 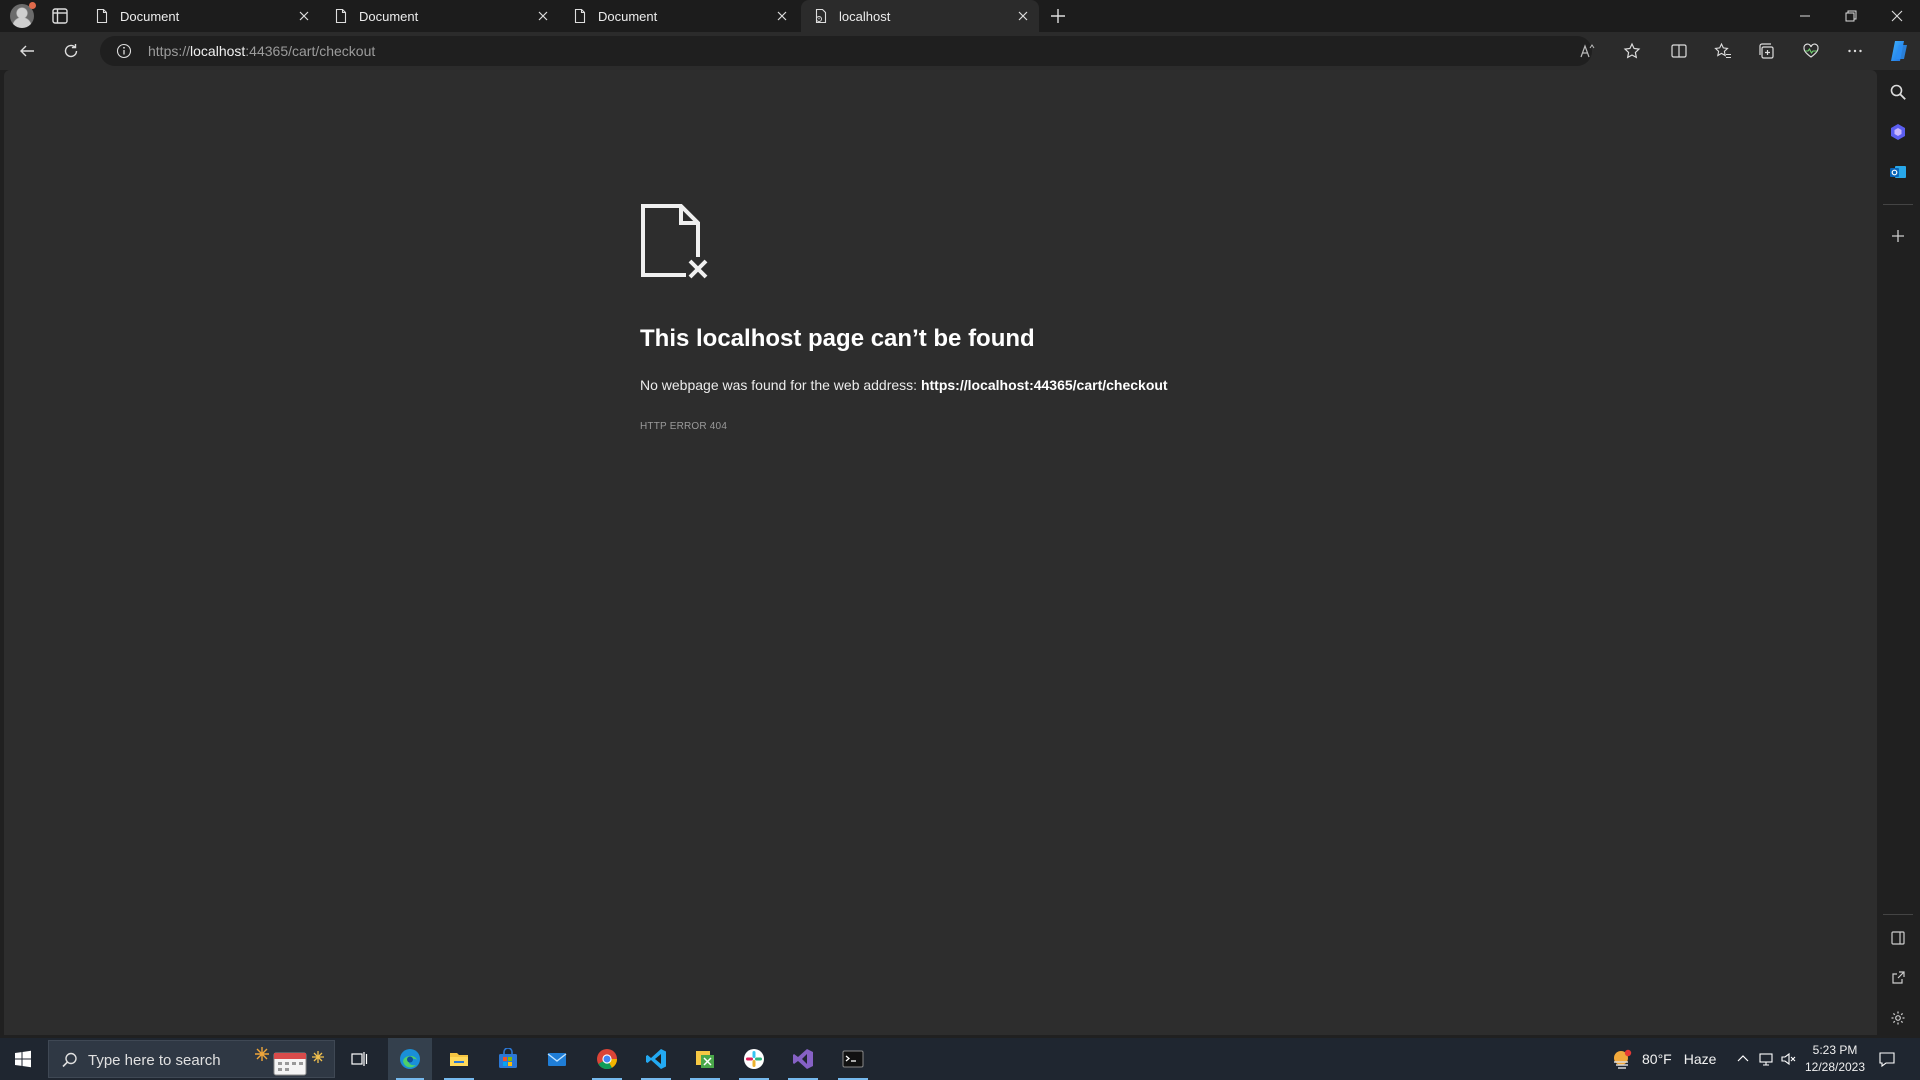 I want to click on task-view-icon, so click(x=359, y=1059).